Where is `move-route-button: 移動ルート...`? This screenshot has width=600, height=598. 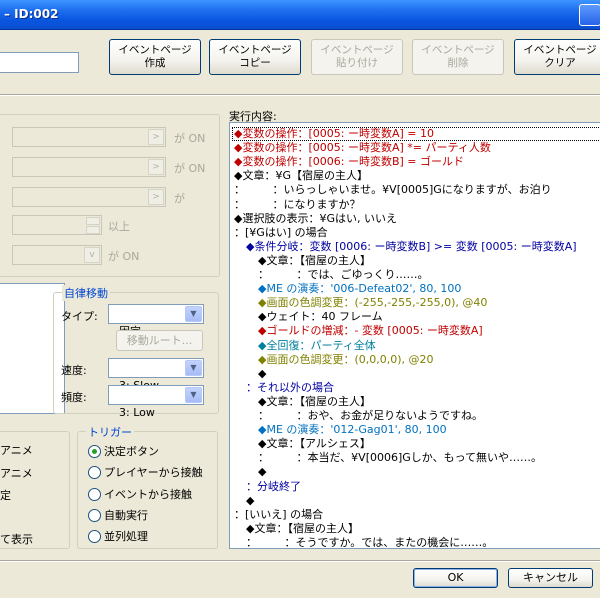 move-route-button: 移動ルート... is located at coordinates (159, 340).